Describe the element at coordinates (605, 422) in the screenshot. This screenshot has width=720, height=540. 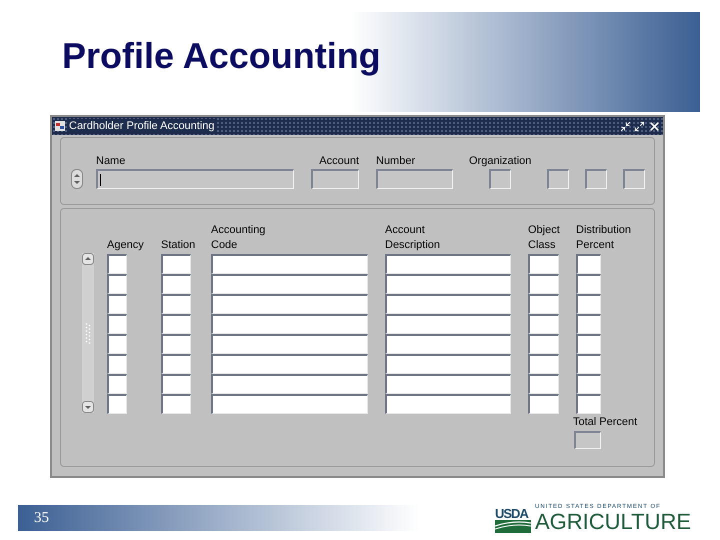
I see `total-label: Total Percent` at that location.